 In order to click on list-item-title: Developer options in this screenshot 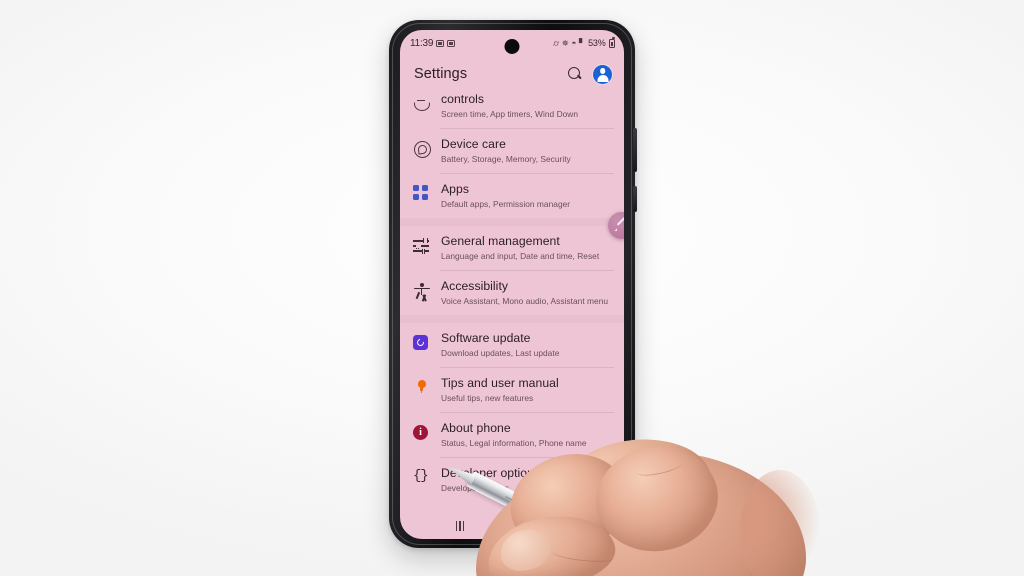, I will do `click(491, 473)`.